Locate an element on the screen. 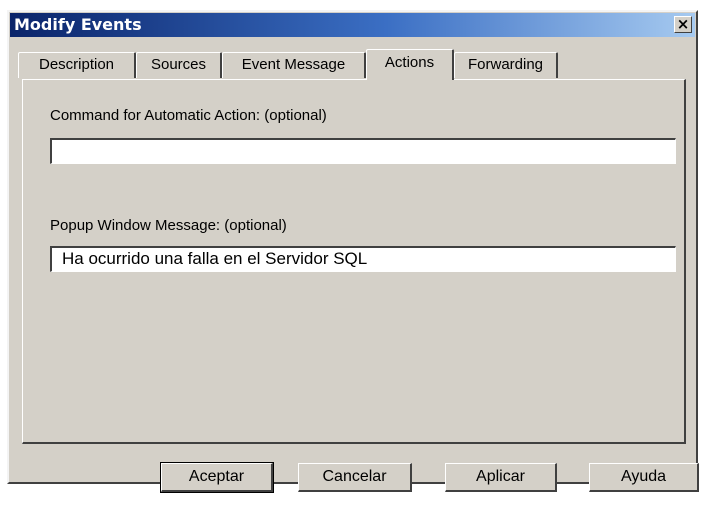 The height and width of the screenshot is (512, 705). tab-forwarding: Forwarding is located at coordinates (506, 65).